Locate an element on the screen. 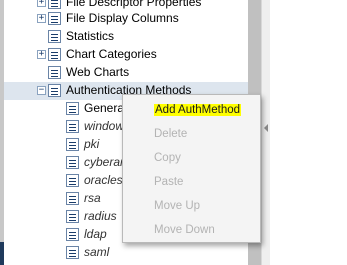  menu-item-move-up: Move Up is located at coordinates (177, 206).